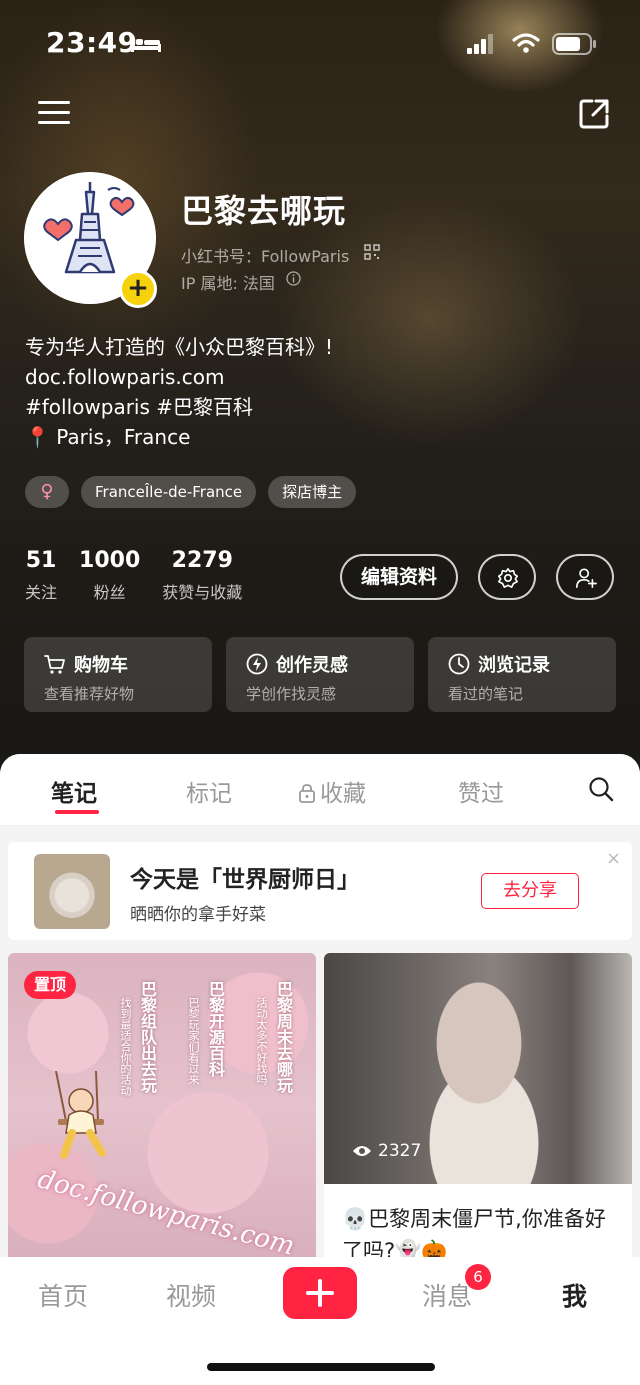  Describe the element at coordinates (209, 791) in the screenshot. I see `tab-marks: 标记` at that location.